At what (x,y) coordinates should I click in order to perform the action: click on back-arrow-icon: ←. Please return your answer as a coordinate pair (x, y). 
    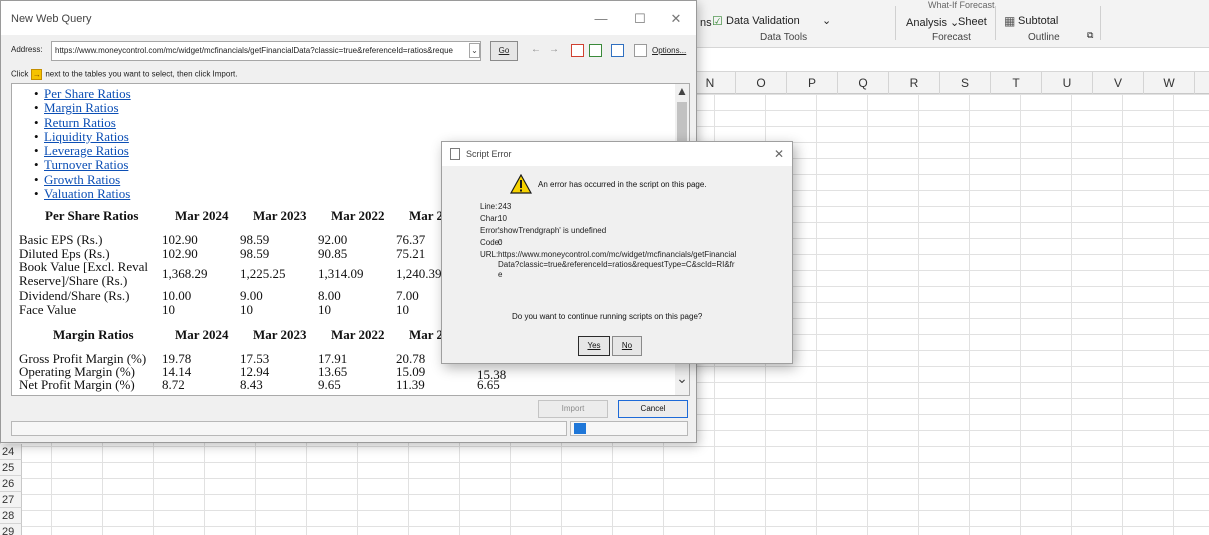
    Looking at the image, I should click on (536, 49).